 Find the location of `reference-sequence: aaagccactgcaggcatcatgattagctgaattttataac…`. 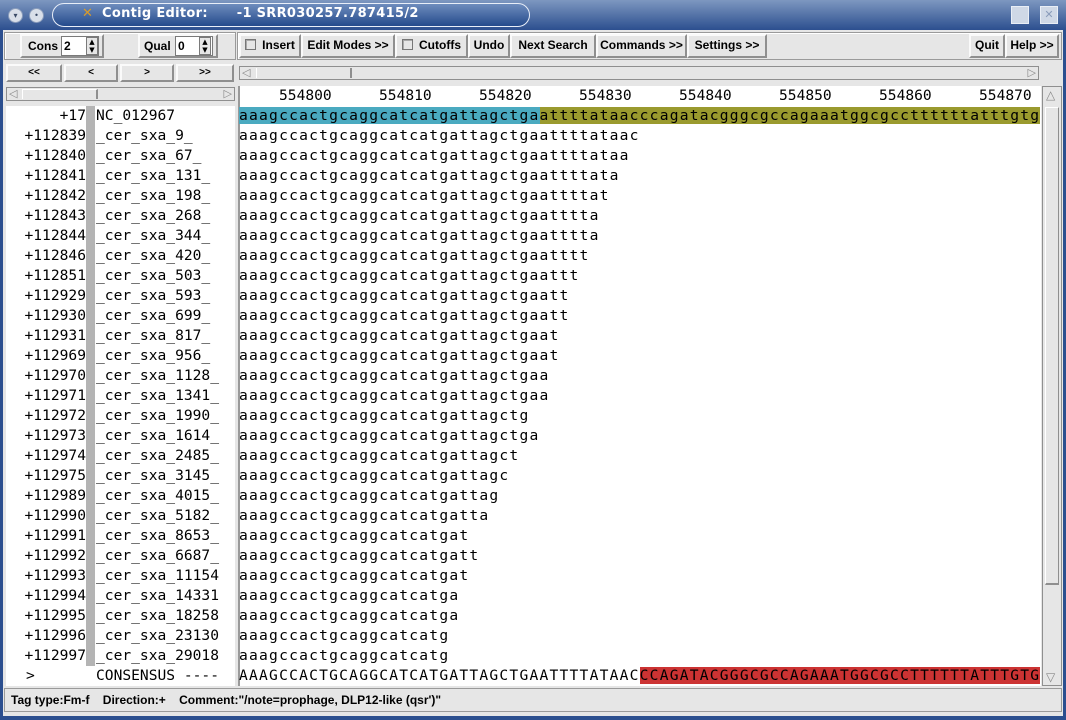

reference-sequence: aaagccactgcaggcatcatgattagctgaattttataac… is located at coordinates (640, 116).